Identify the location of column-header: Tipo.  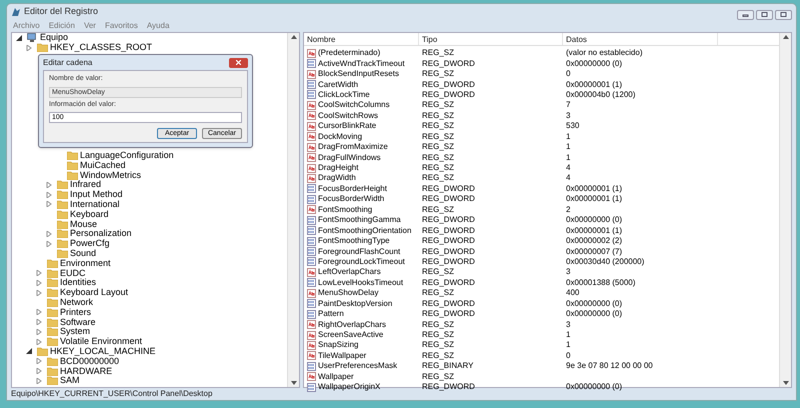
(491, 39).